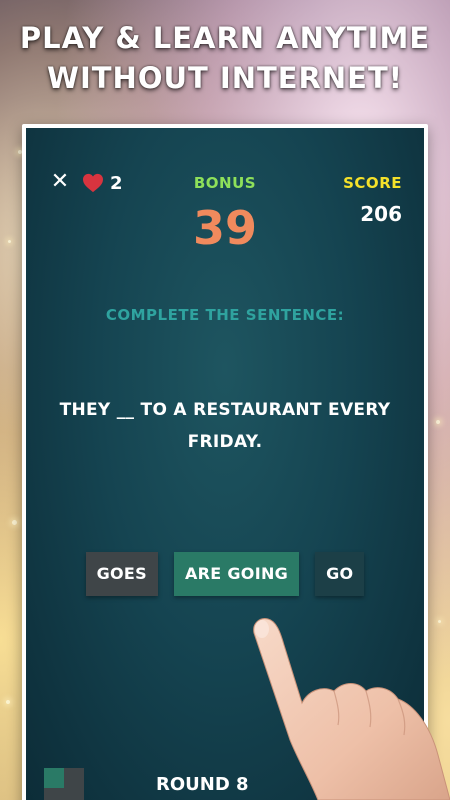 Image resolution: width=450 pixels, height=800 pixels. What do you see at coordinates (225, 183) in the screenshot?
I see `bonus-label: BONUS` at bounding box center [225, 183].